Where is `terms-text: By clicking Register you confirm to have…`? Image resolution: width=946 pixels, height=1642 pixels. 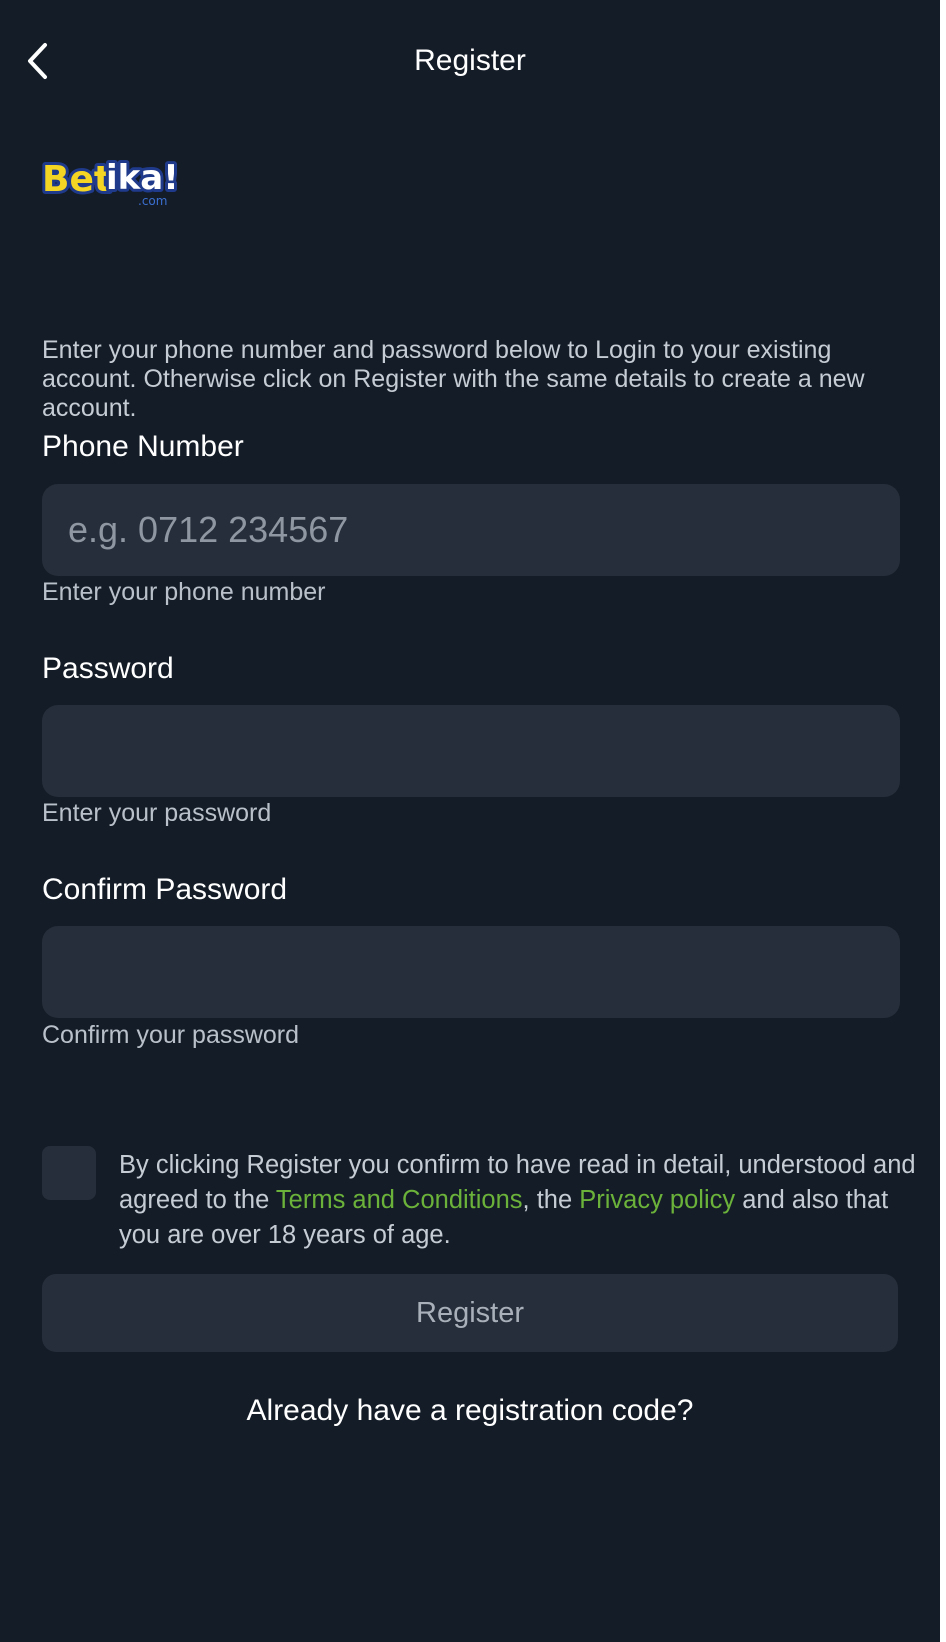 terms-text: By clicking Register you confirm to have… is located at coordinates (519, 1200).